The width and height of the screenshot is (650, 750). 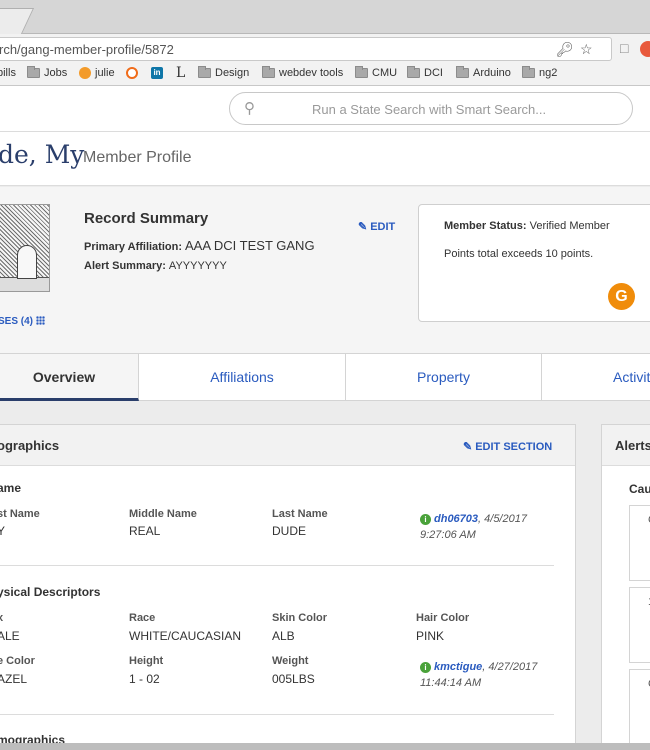 I want to click on bookmark-arduino: Arduino, so click(x=483, y=72).